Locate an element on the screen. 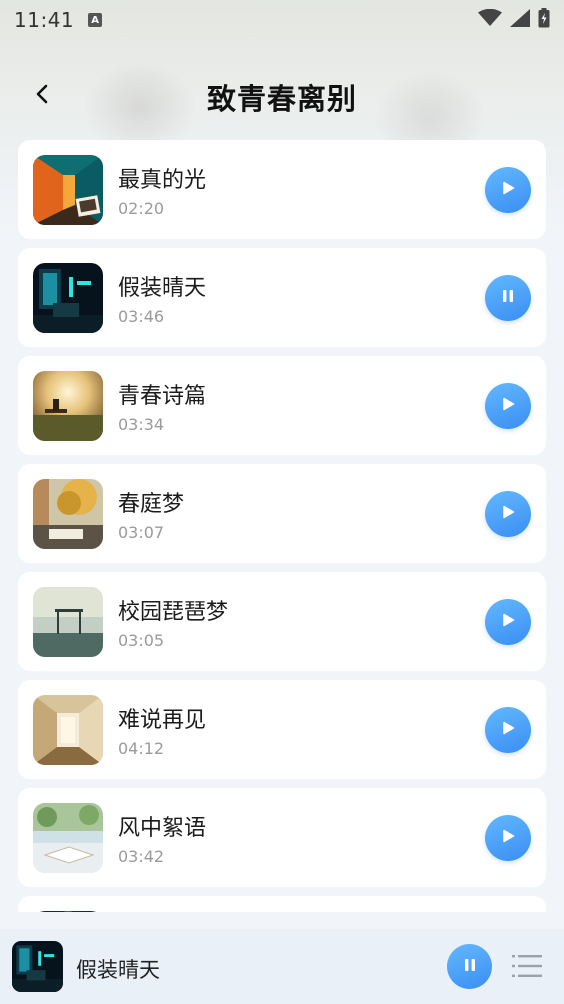  song-title: 最真的光 is located at coordinates (162, 180).